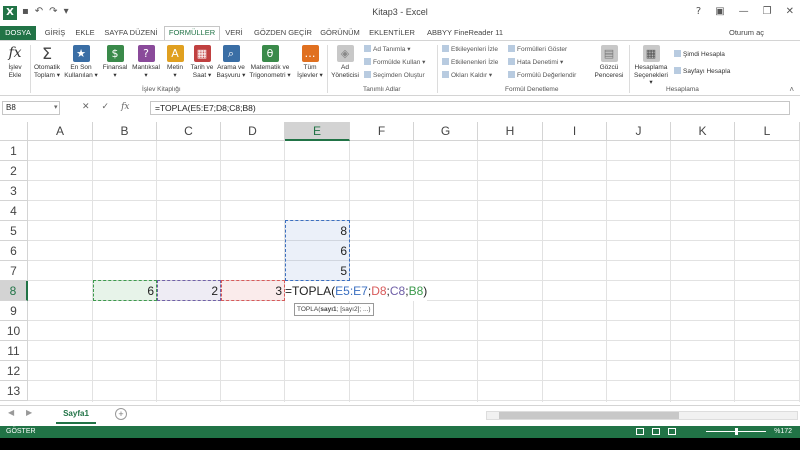  I want to click on cell-e7: 5, so click(317, 271).